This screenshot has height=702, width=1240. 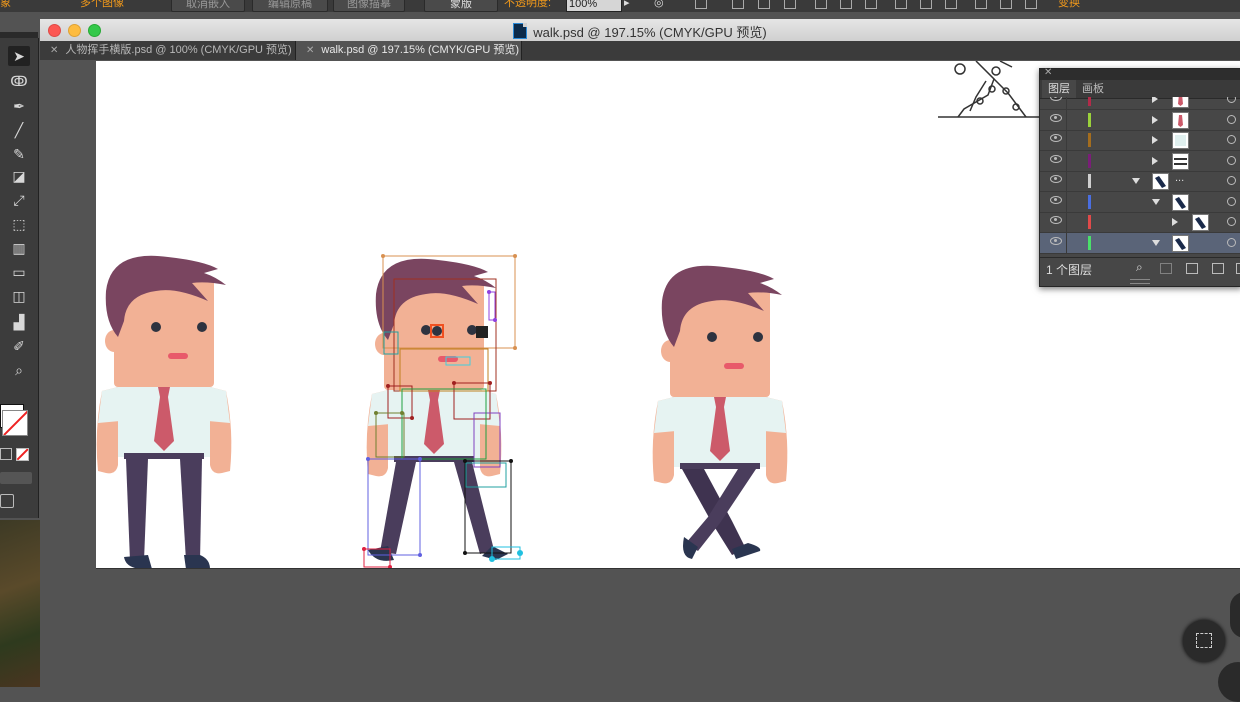 I want to click on align-vcenter-icon, so click(x=846, y=4).